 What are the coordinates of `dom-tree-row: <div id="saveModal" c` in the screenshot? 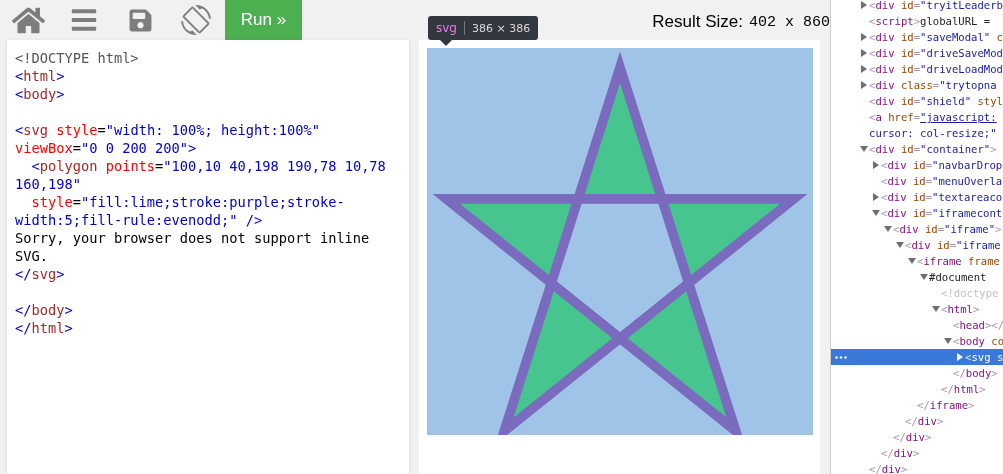 It's located at (917, 37).